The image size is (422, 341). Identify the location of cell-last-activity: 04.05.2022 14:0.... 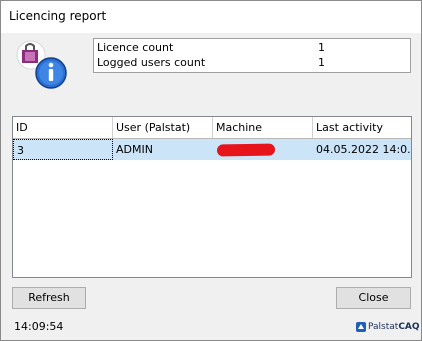
(362, 149).